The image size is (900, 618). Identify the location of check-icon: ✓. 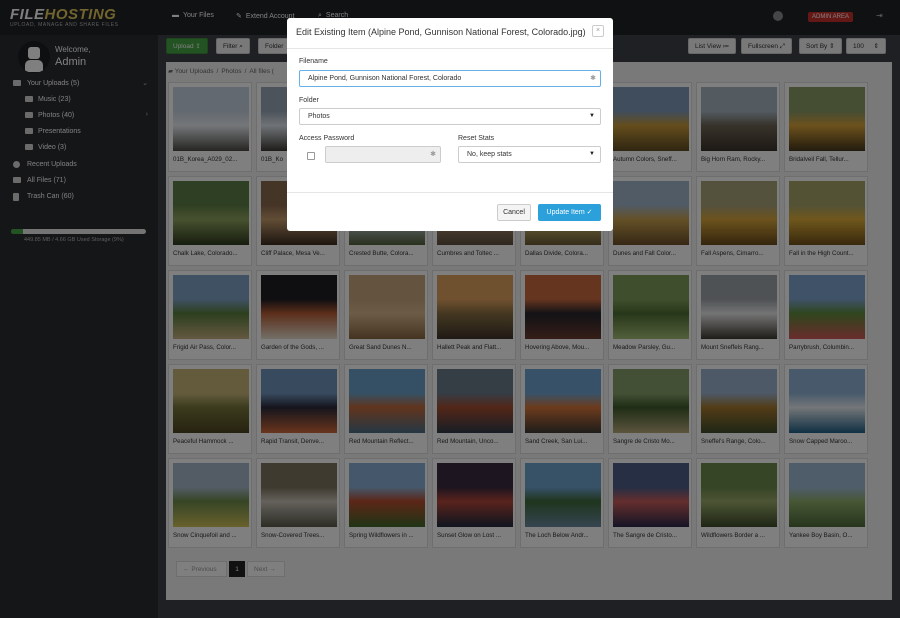
(589, 212).